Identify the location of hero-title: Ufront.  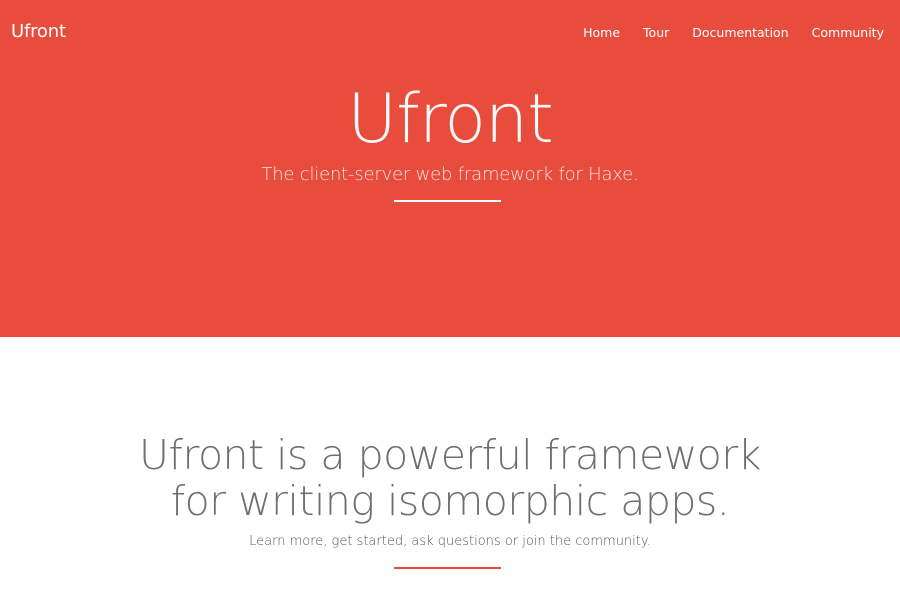
(450, 119).